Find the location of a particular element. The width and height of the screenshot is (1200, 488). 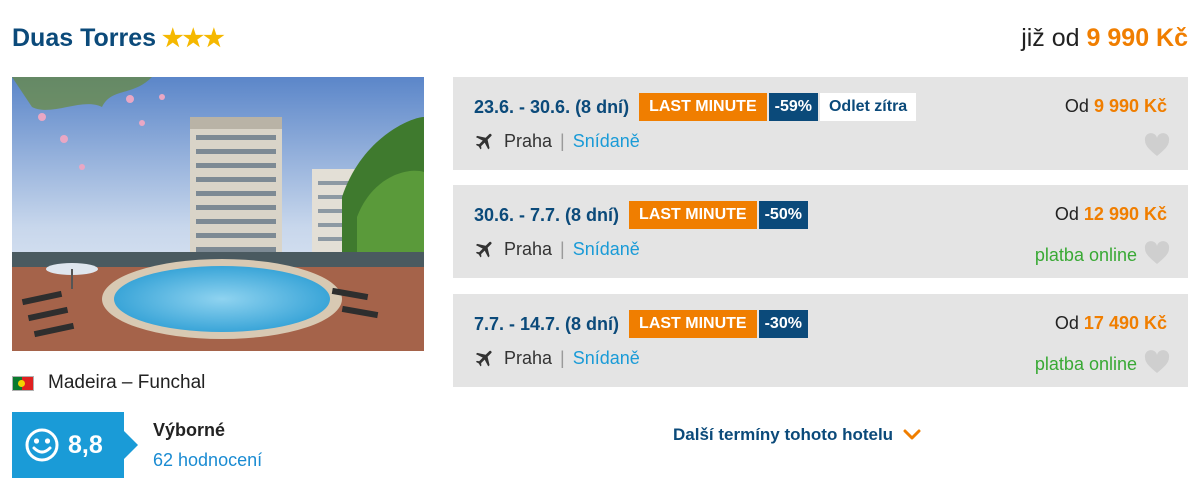

offer-header: 7.7. - 14.7. (8 dní) LAST MINUTE -30% is located at coordinates (641, 324).